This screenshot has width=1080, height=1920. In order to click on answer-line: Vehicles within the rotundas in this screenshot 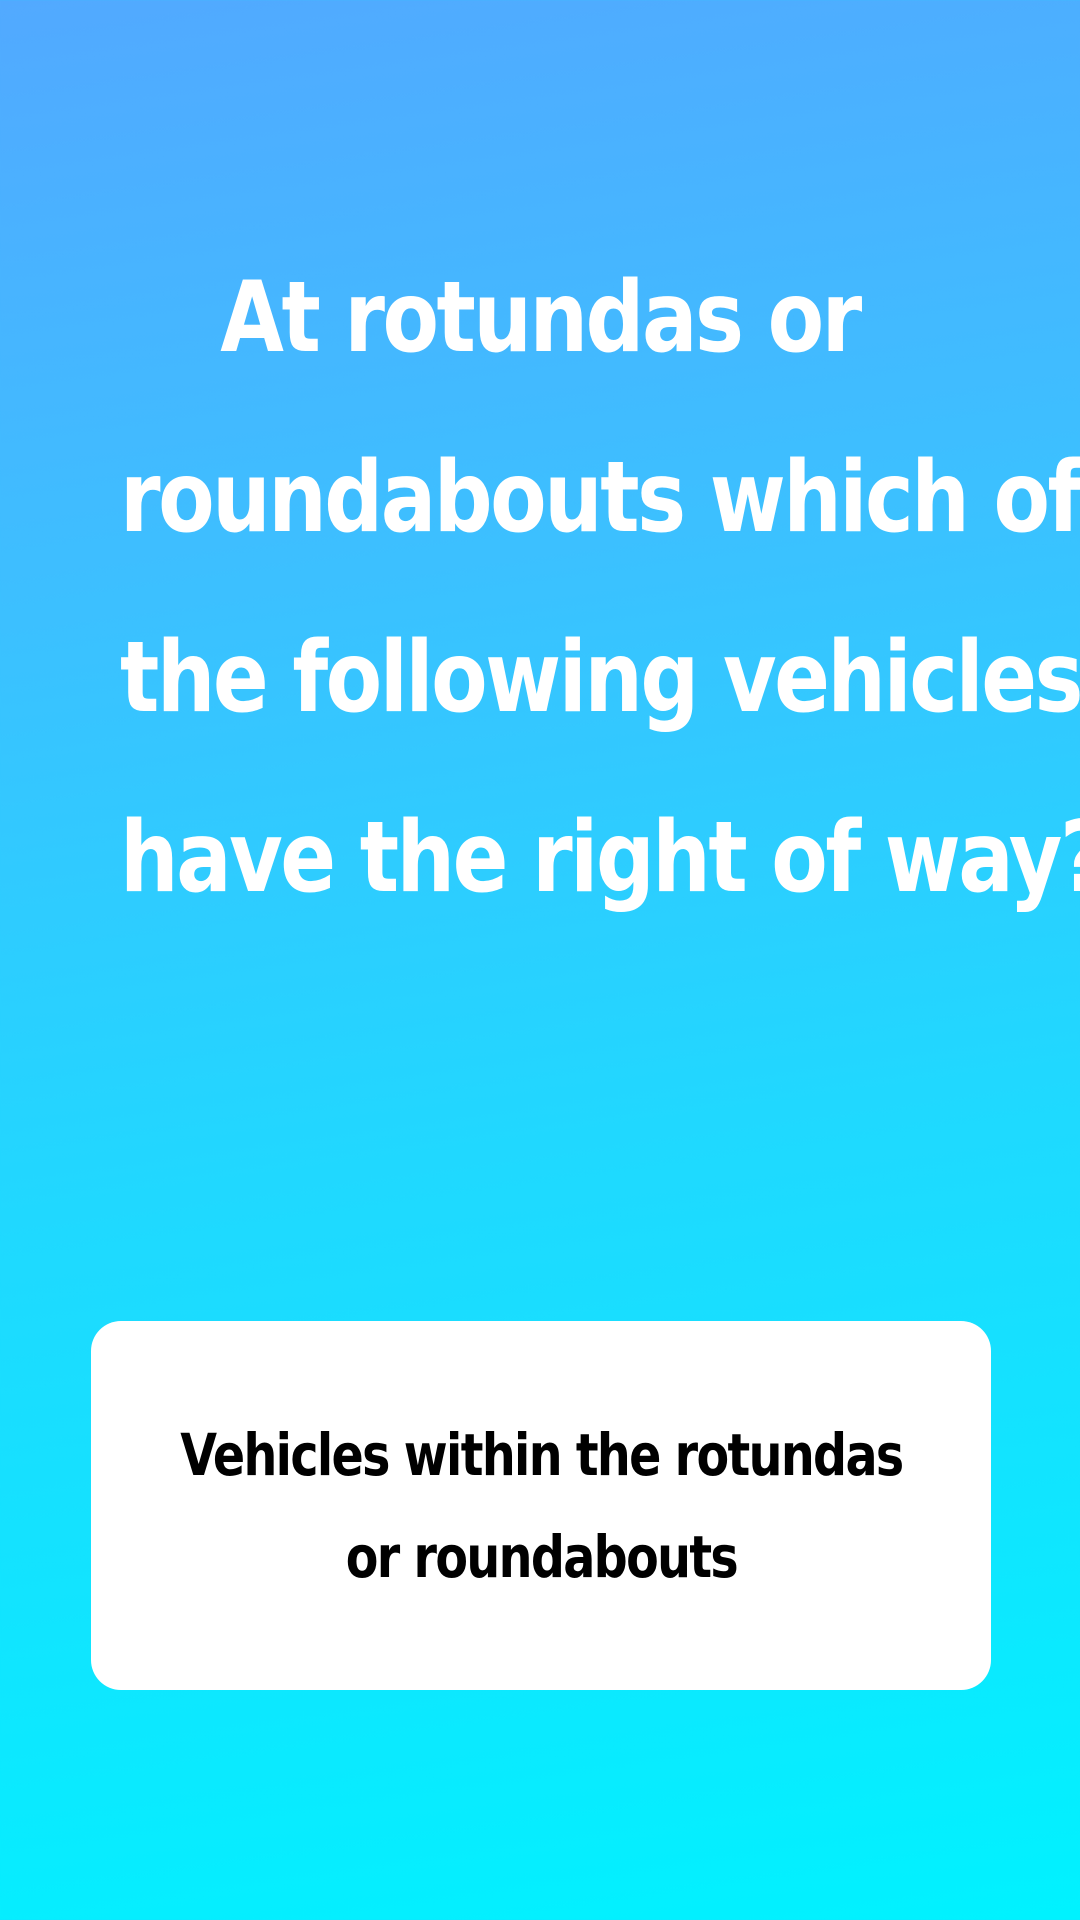, I will do `click(541, 1454)`.